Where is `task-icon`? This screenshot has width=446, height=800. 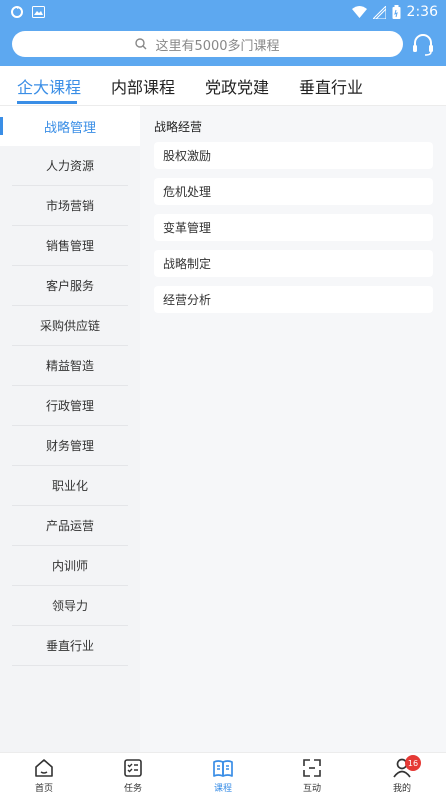
task-icon is located at coordinates (133, 768).